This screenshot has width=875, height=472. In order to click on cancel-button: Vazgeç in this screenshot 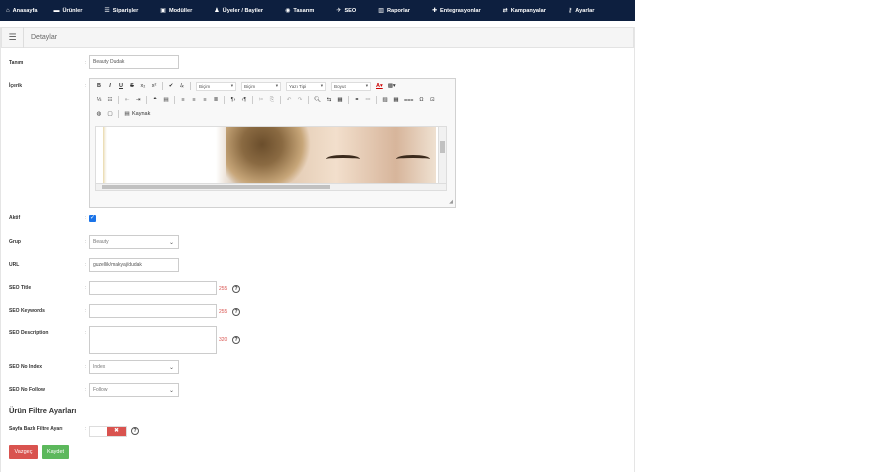, I will do `click(23, 452)`.